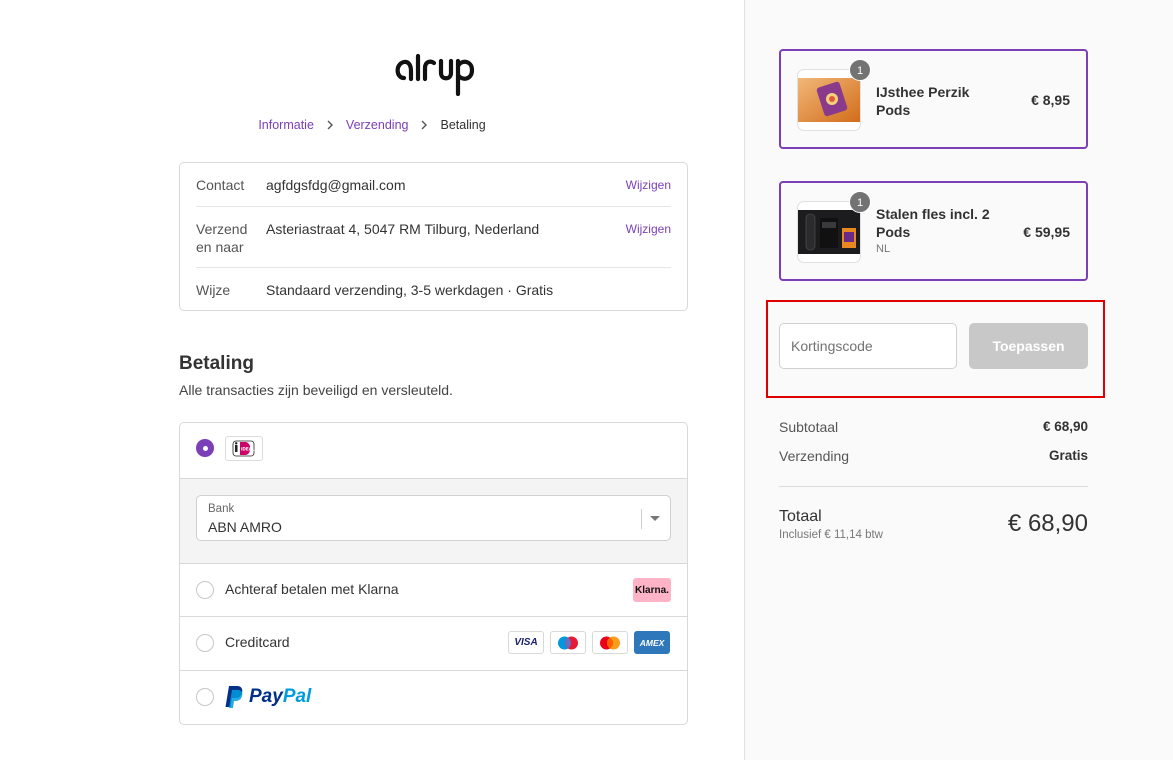 The width and height of the screenshot is (1173, 760). Describe the element at coordinates (433, 697) in the screenshot. I see `payment-option-paypal: PayPal` at that location.